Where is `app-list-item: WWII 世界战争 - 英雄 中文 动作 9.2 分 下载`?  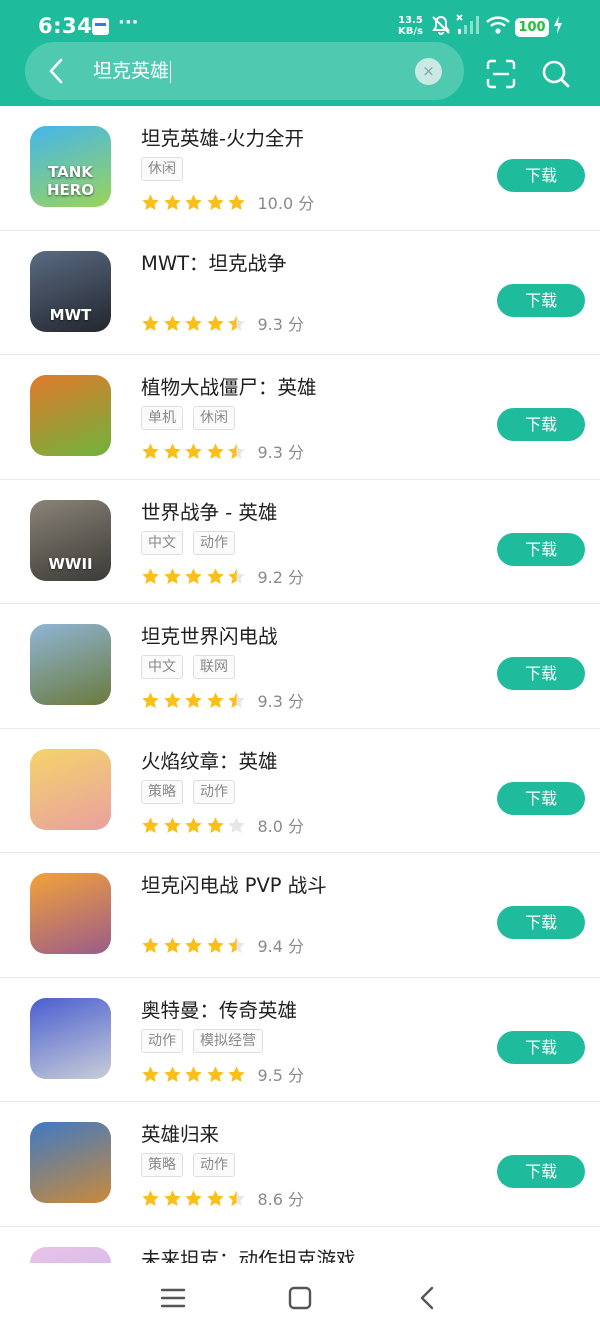
app-list-item: WWII 世界战争 - 英雄 中文 动作 9.2 分 下载 is located at coordinates (300, 542).